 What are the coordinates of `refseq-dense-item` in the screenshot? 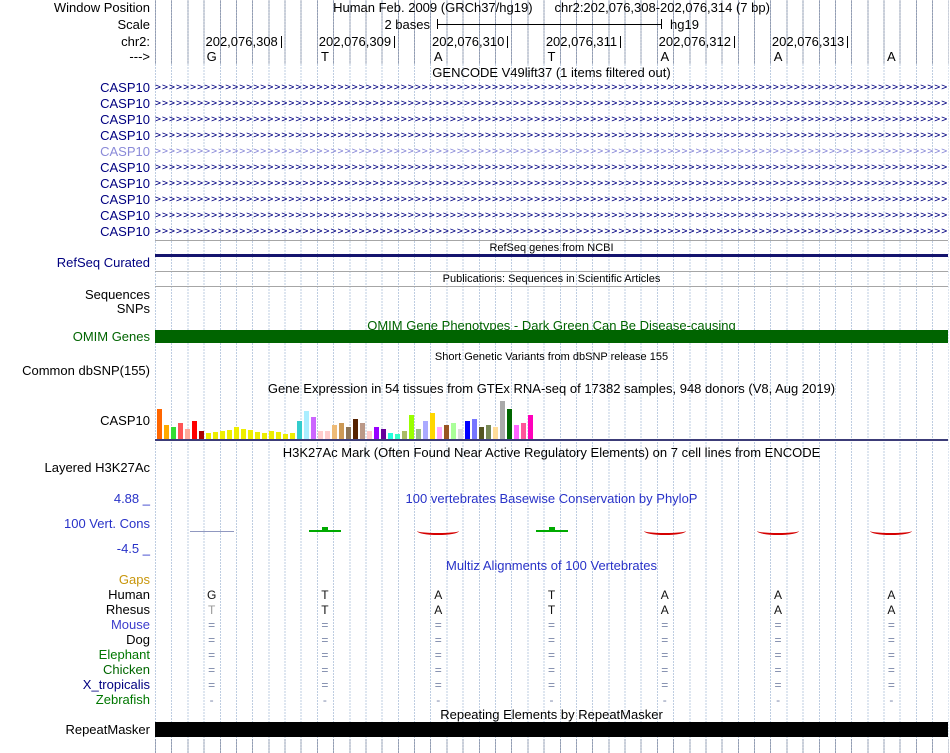 It's located at (551, 255).